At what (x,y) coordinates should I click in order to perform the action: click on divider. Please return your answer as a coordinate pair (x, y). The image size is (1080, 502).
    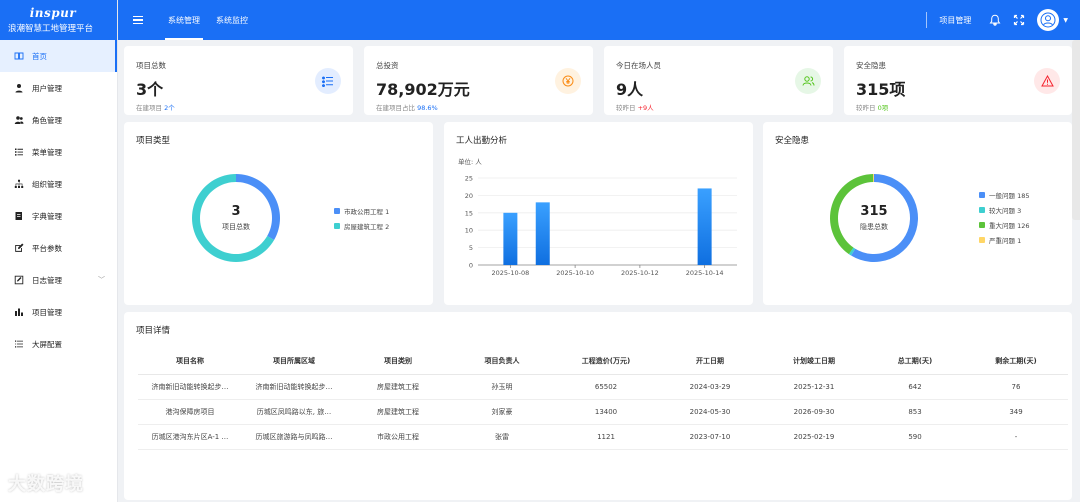
    Looking at the image, I should click on (927, 20).